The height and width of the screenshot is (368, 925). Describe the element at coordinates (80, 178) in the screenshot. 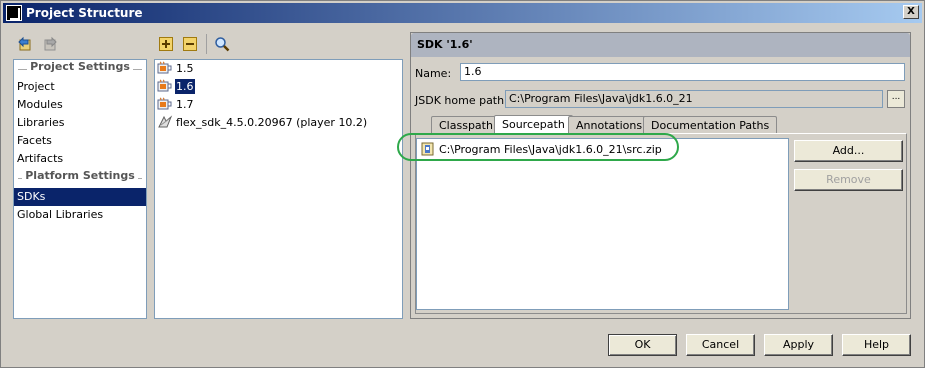

I see `platform-settings-header: Platform Settings` at that location.